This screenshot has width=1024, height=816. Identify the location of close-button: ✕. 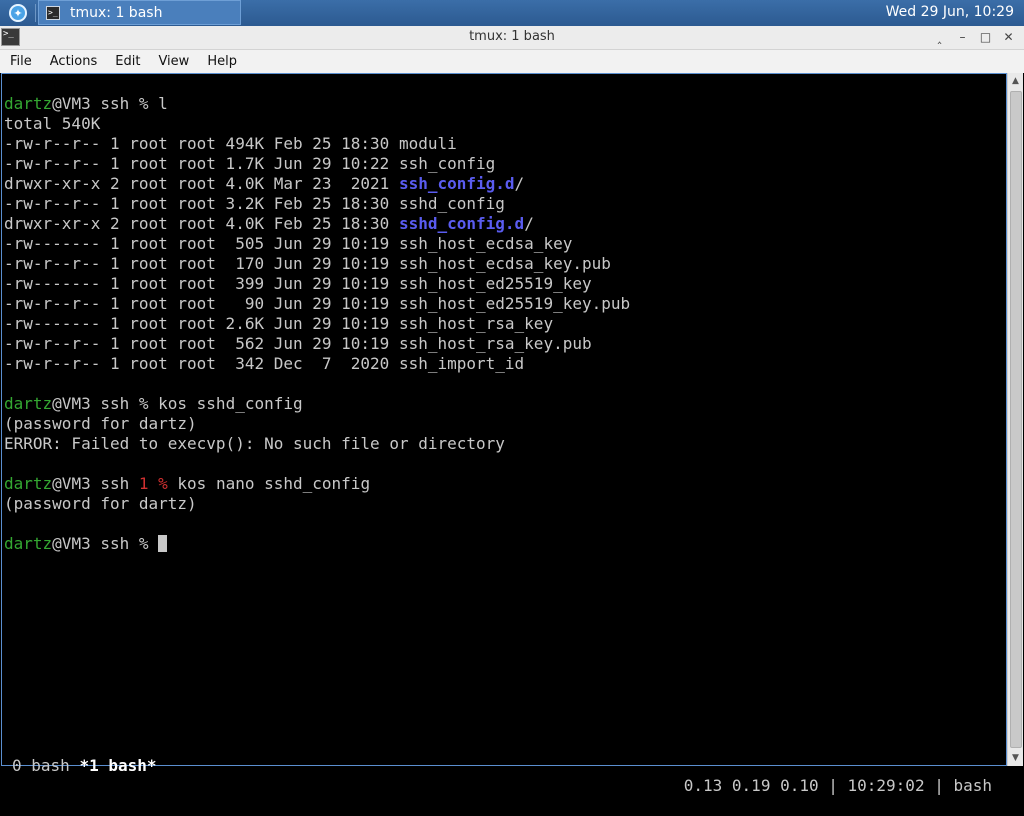
(1008, 37).